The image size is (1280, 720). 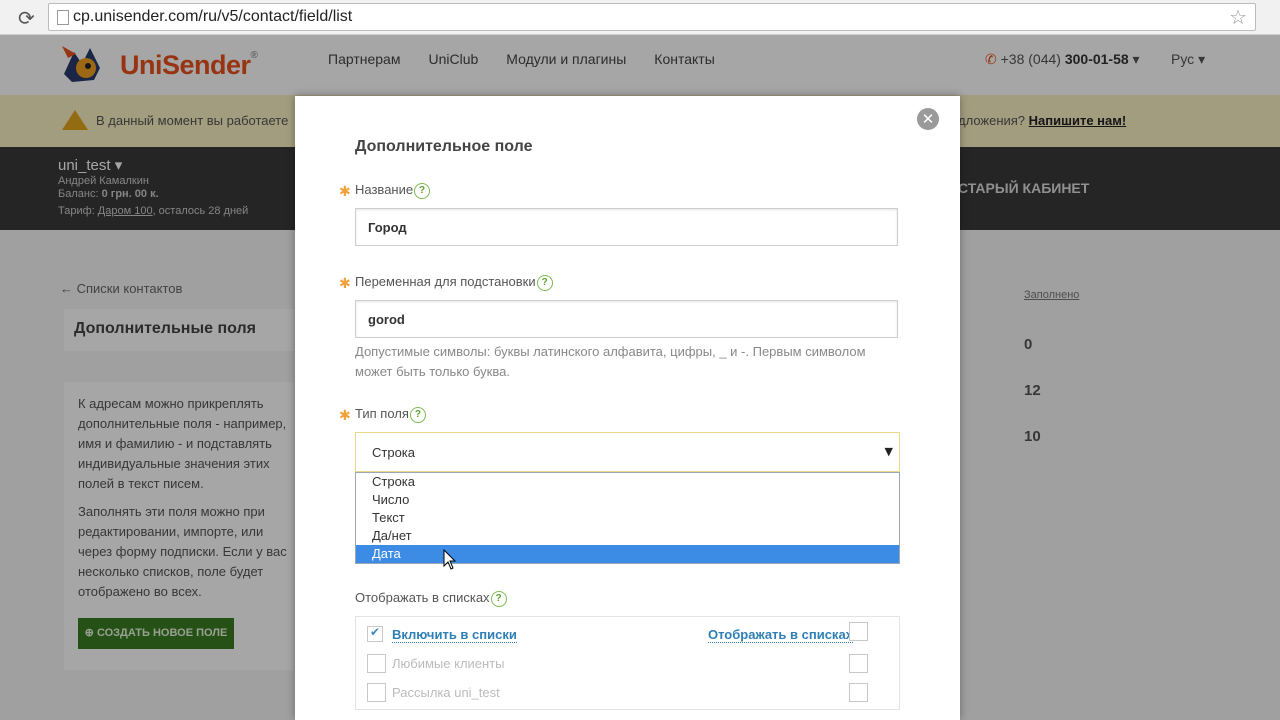 I want to click on list-label: Любимые клиенты, so click(x=448, y=663).